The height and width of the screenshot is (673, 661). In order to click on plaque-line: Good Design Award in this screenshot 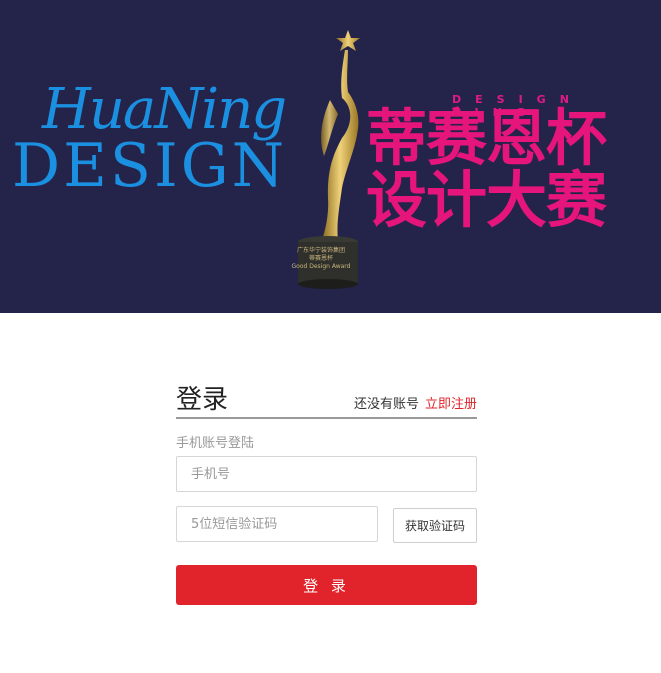, I will do `click(321, 266)`.